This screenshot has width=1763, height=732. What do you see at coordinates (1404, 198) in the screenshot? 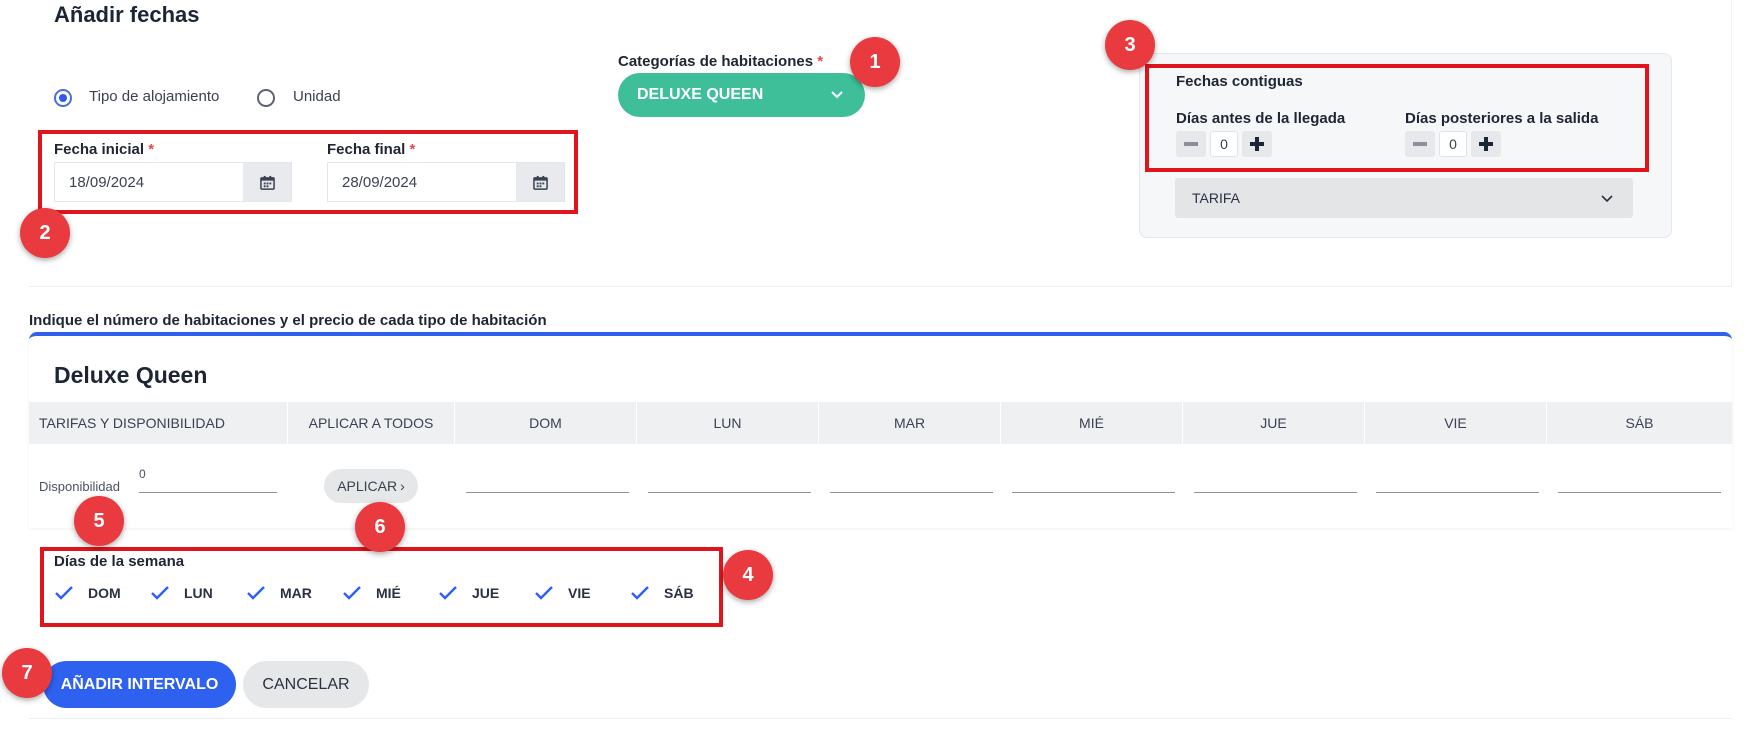
I see `rate-select: TARIFA` at bounding box center [1404, 198].